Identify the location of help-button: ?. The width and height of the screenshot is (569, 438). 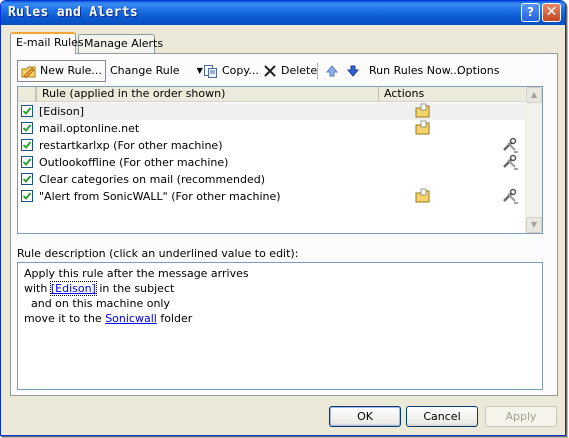
(530, 12).